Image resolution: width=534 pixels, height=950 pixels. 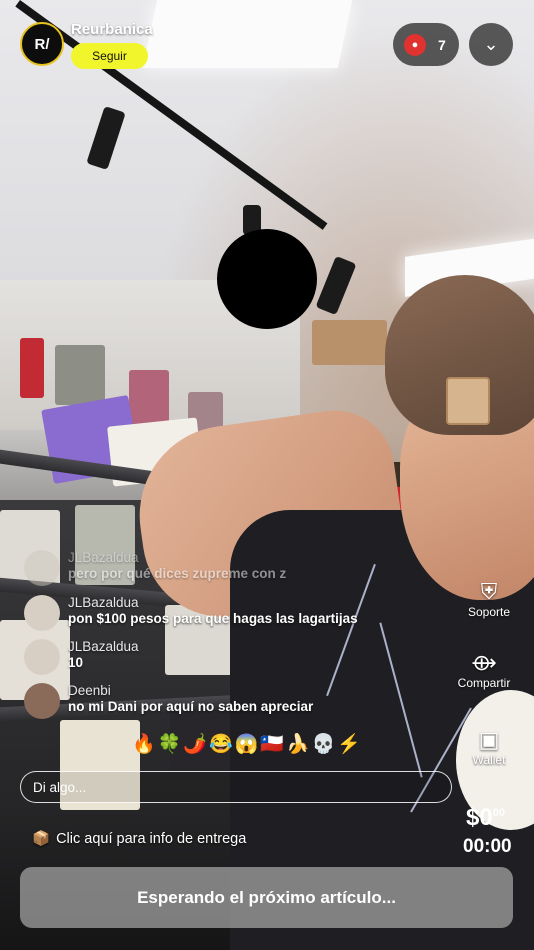 What do you see at coordinates (484, 683) in the screenshot?
I see `share-label: Compartir` at bounding box center [484, 683].